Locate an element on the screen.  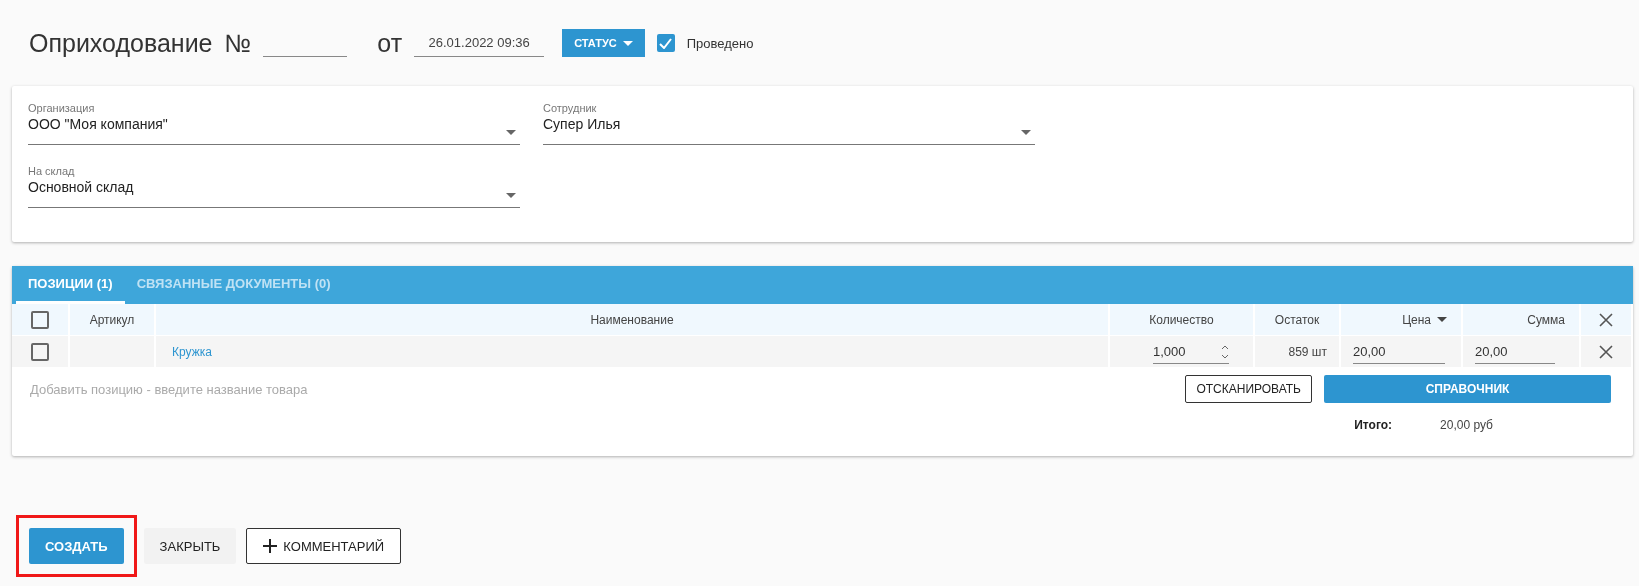
select-field: Сотрудник Супер Илья is located at coordinates (789, 123).